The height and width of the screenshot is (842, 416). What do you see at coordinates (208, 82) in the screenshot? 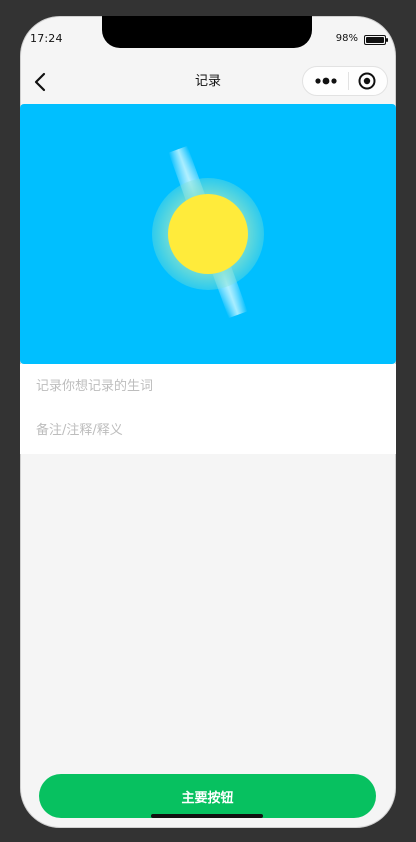
I see `navigation-bar: 记录` at bounding box center [208, 82].